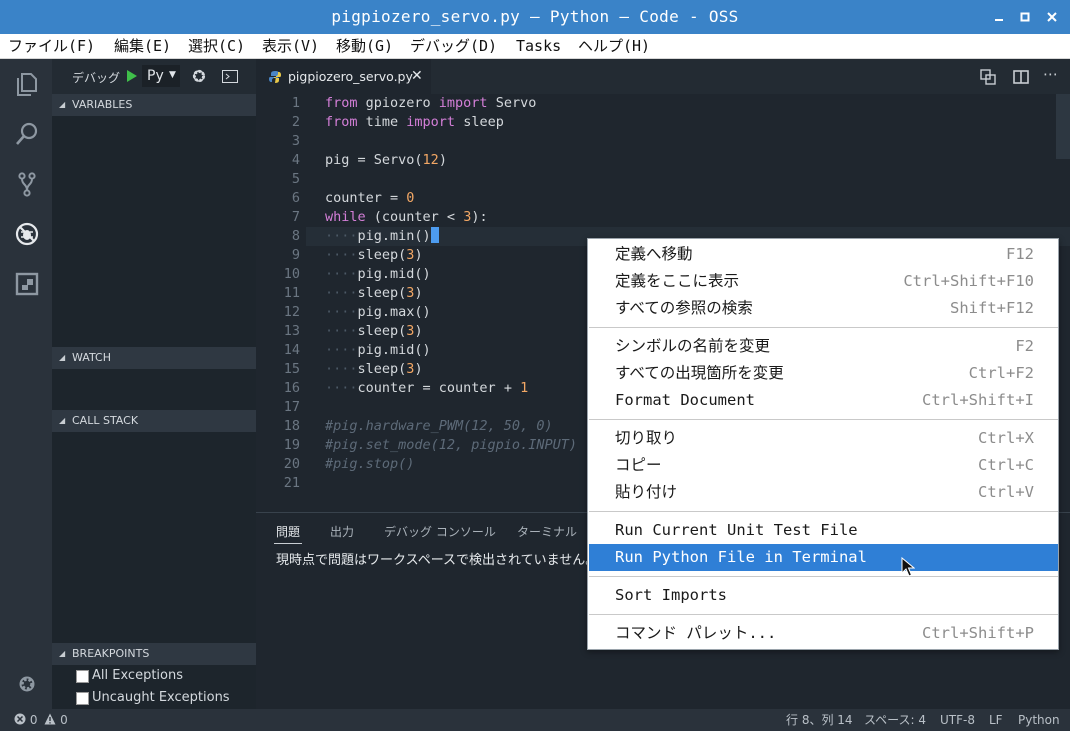  What do you see at coordinates (27, 84) in the screenshot?
I see `explorer-button` at bounding box center [27, 84].